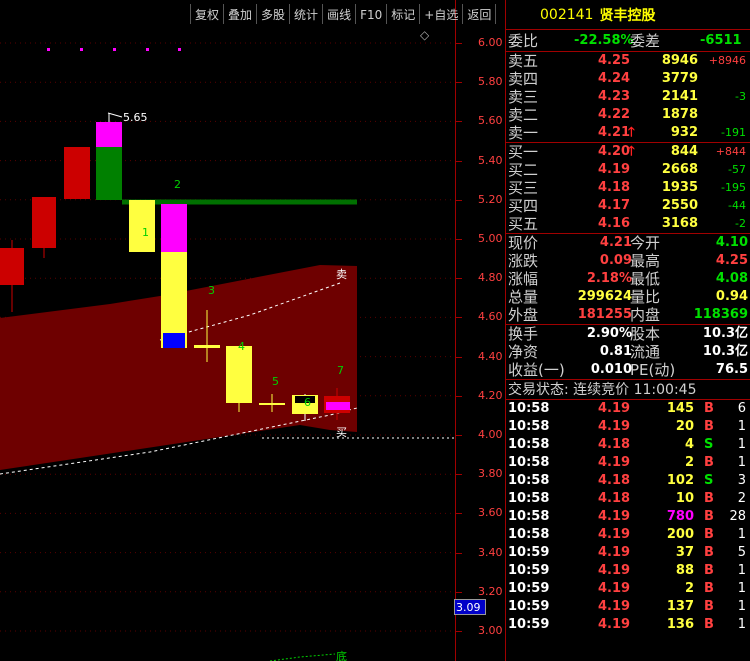  Describe the element at coordinates (302, 657) in the screenshot. I see `bottom-line` at that location.